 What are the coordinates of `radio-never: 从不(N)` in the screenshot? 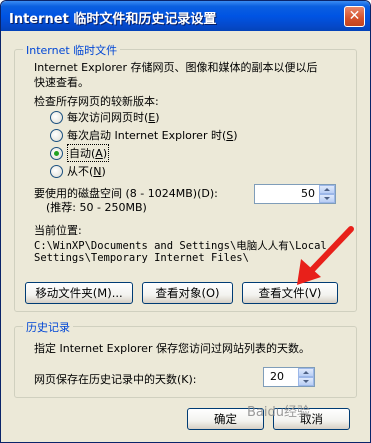 It's located at (78, 171).